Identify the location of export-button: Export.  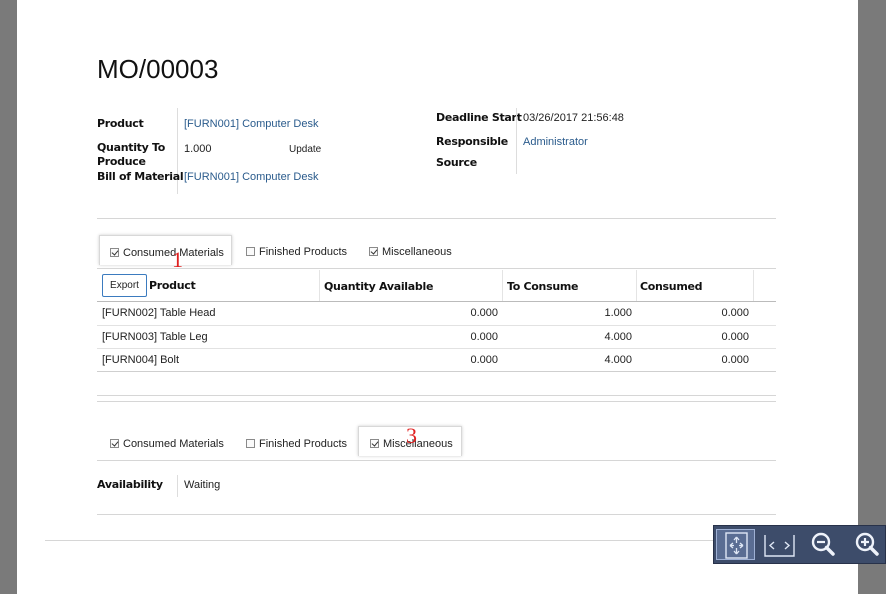
(124, 285).